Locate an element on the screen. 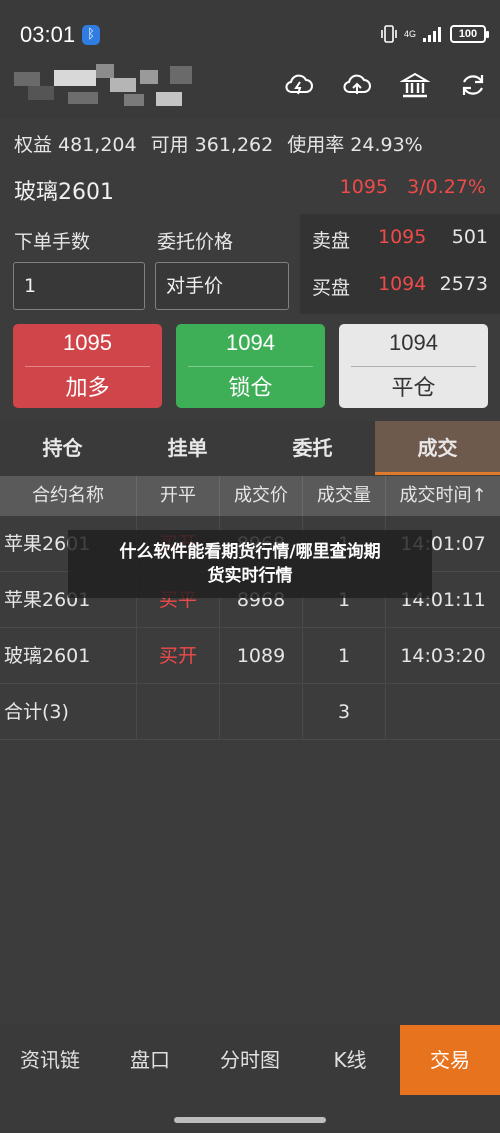 Image resolution: width=500 pixels, height=1133 pixels. price-input: 对手价 is located at coordinates (222, 286).